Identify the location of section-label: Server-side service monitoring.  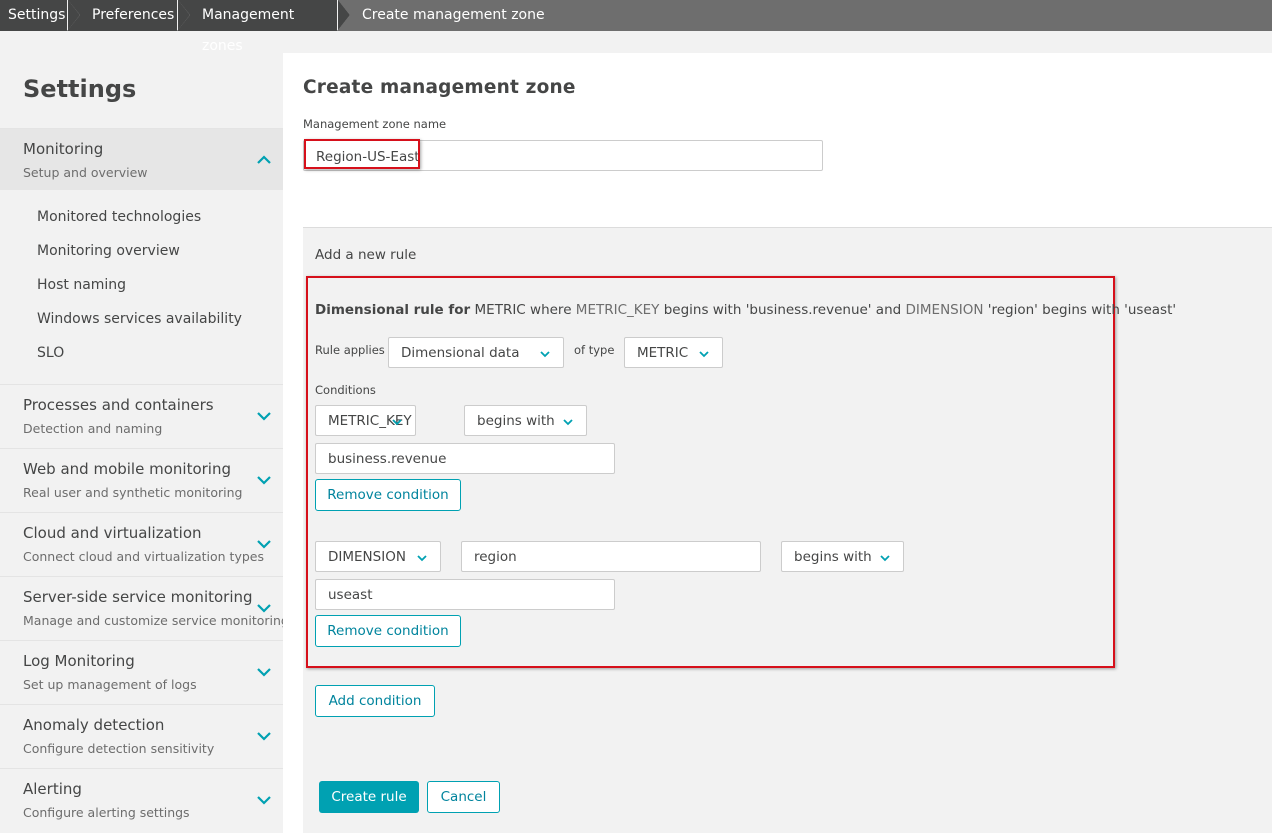
(138, 597).